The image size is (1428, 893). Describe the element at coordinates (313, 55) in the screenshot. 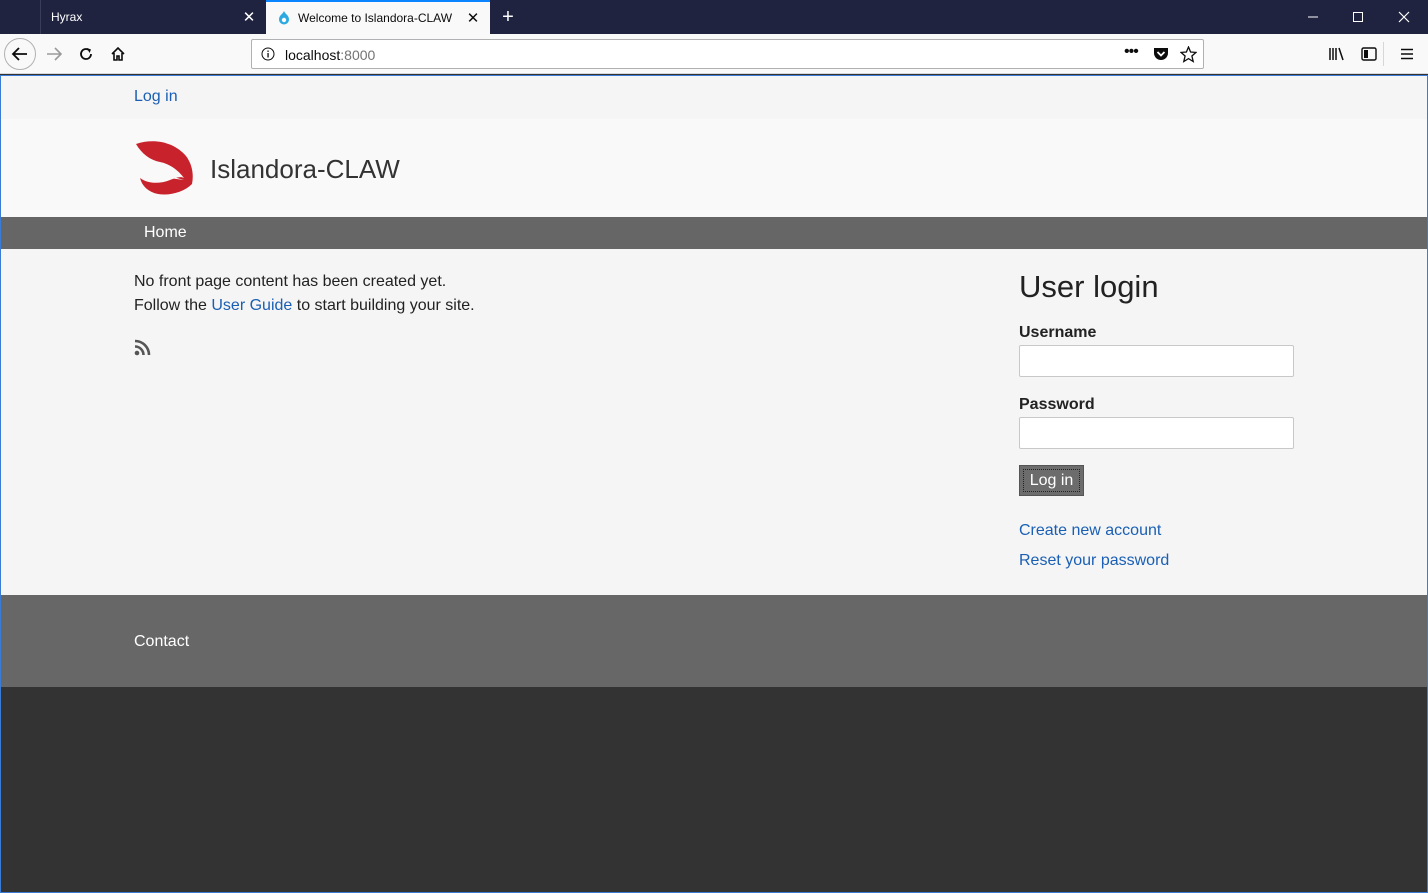

I see `url-host: localhost` at that location.